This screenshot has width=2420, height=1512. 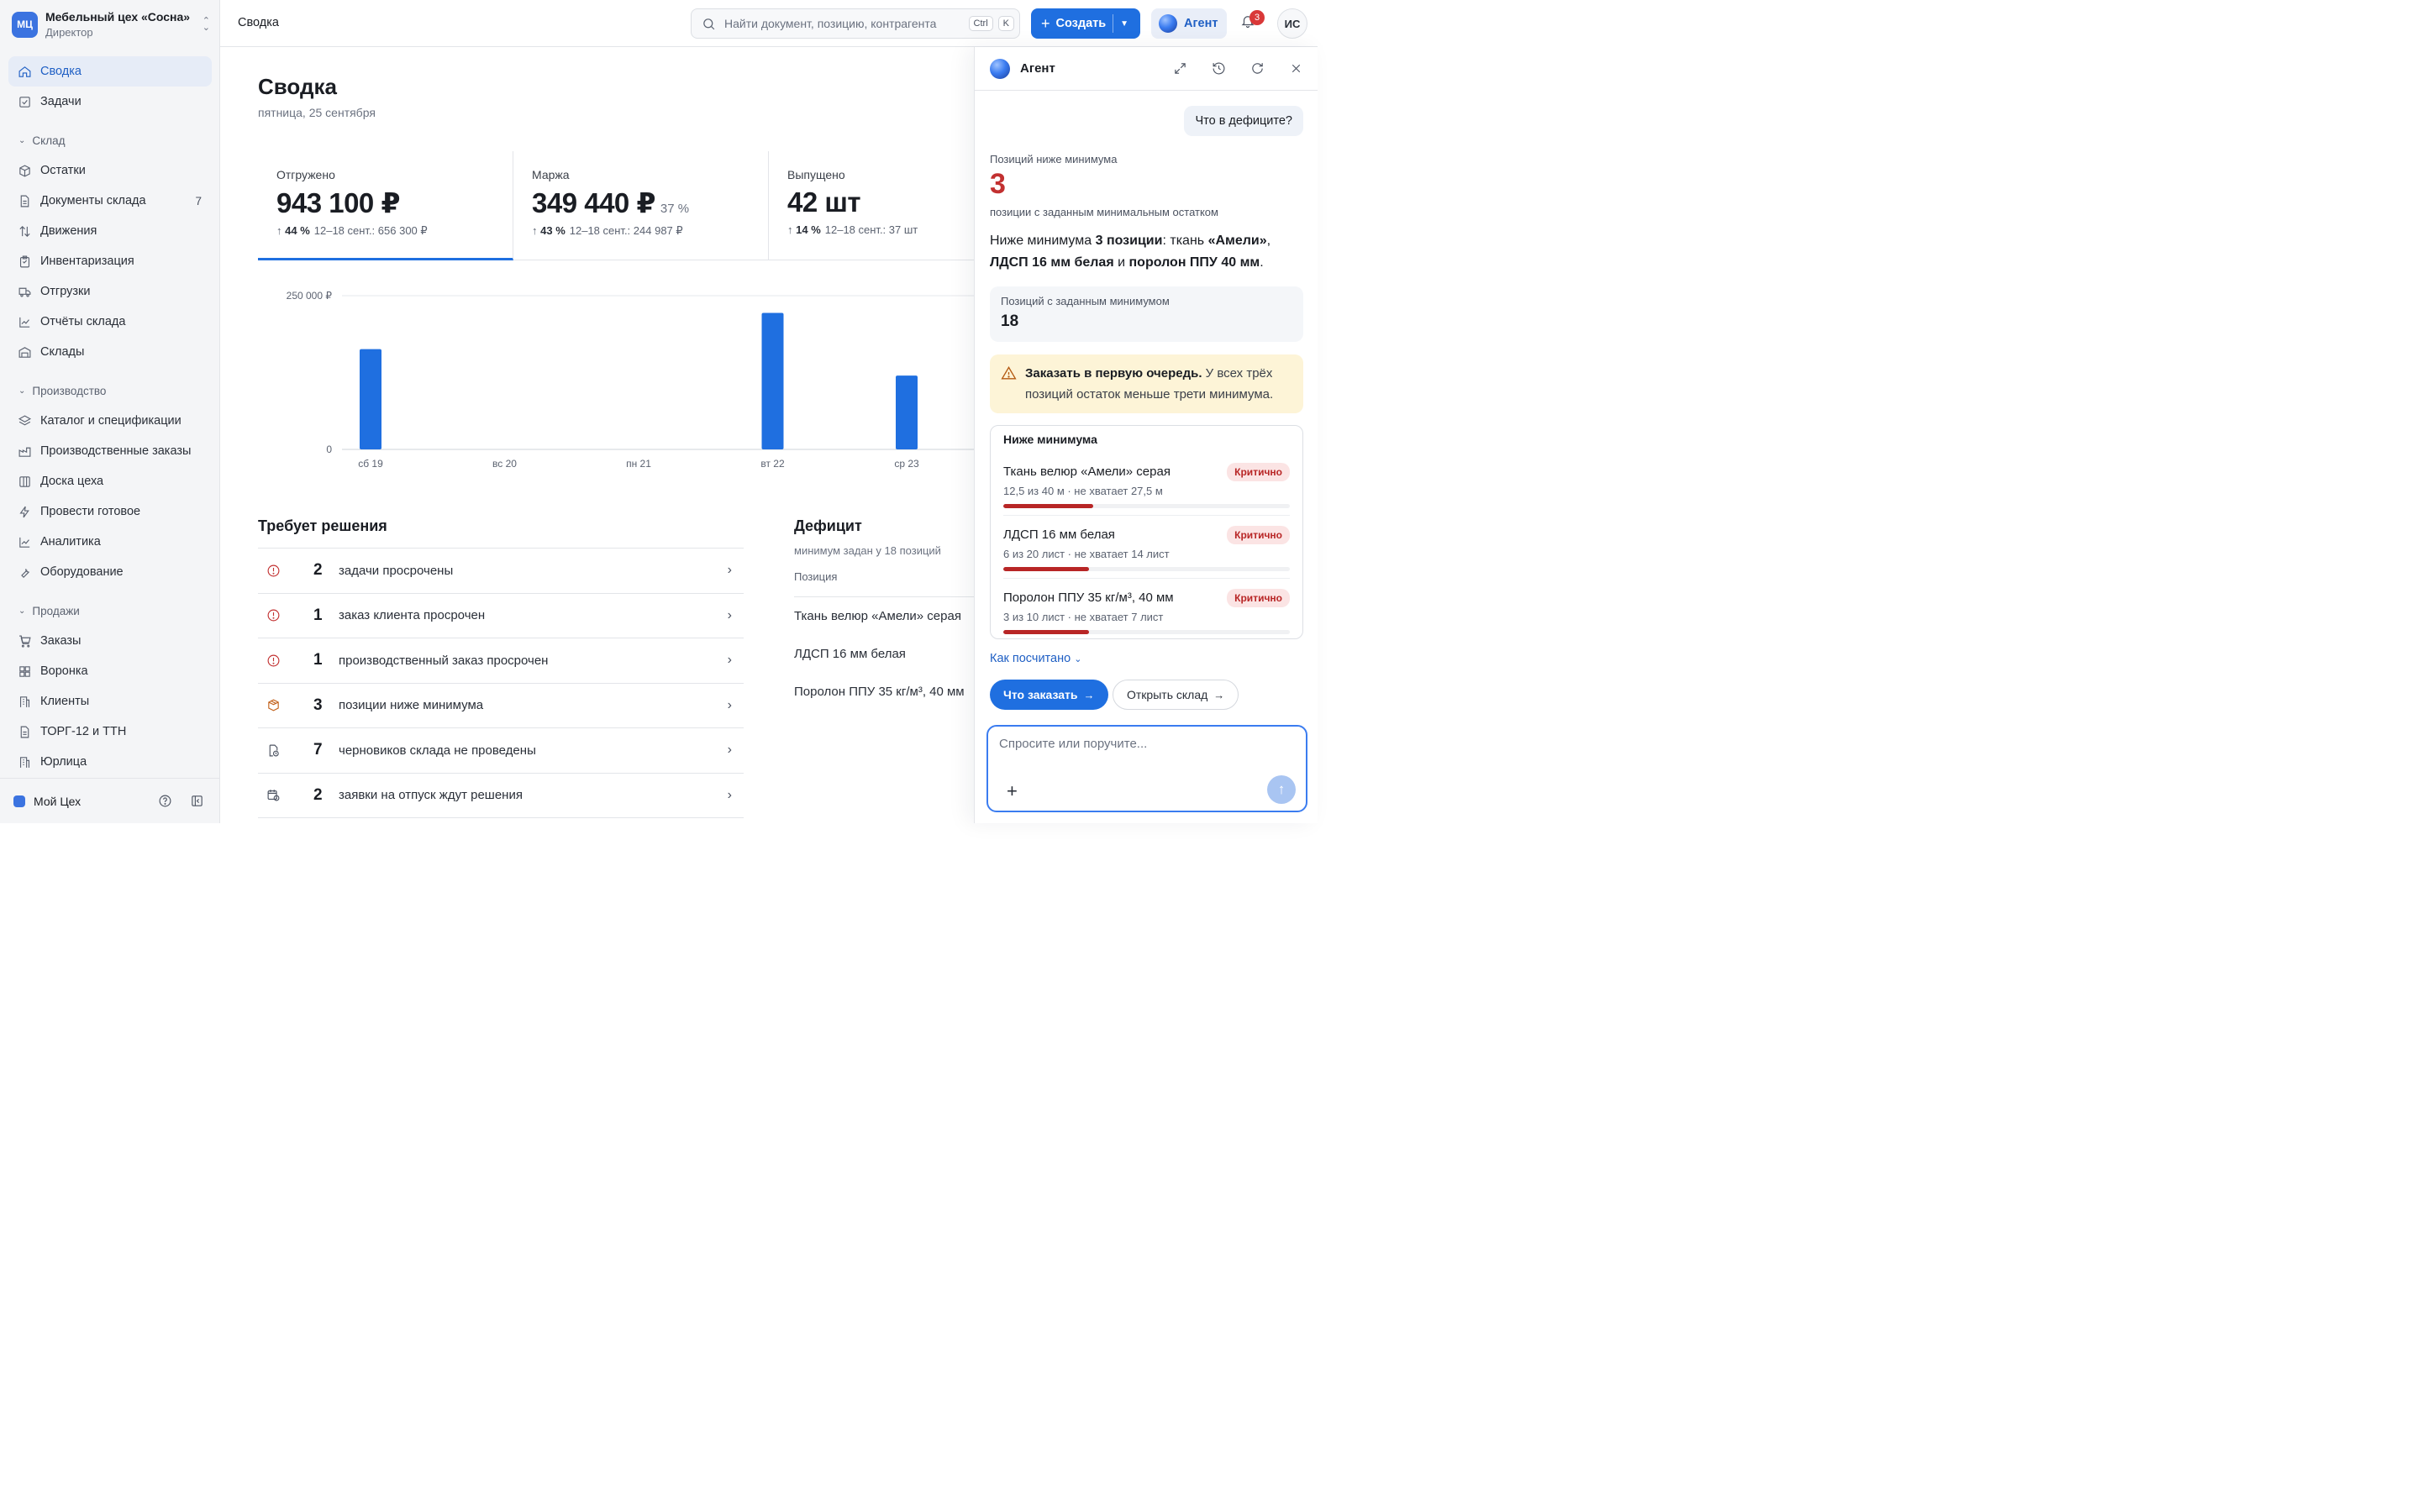 I want to click on sidebar-item: Документы склада 7, so click(x=110, y=201).